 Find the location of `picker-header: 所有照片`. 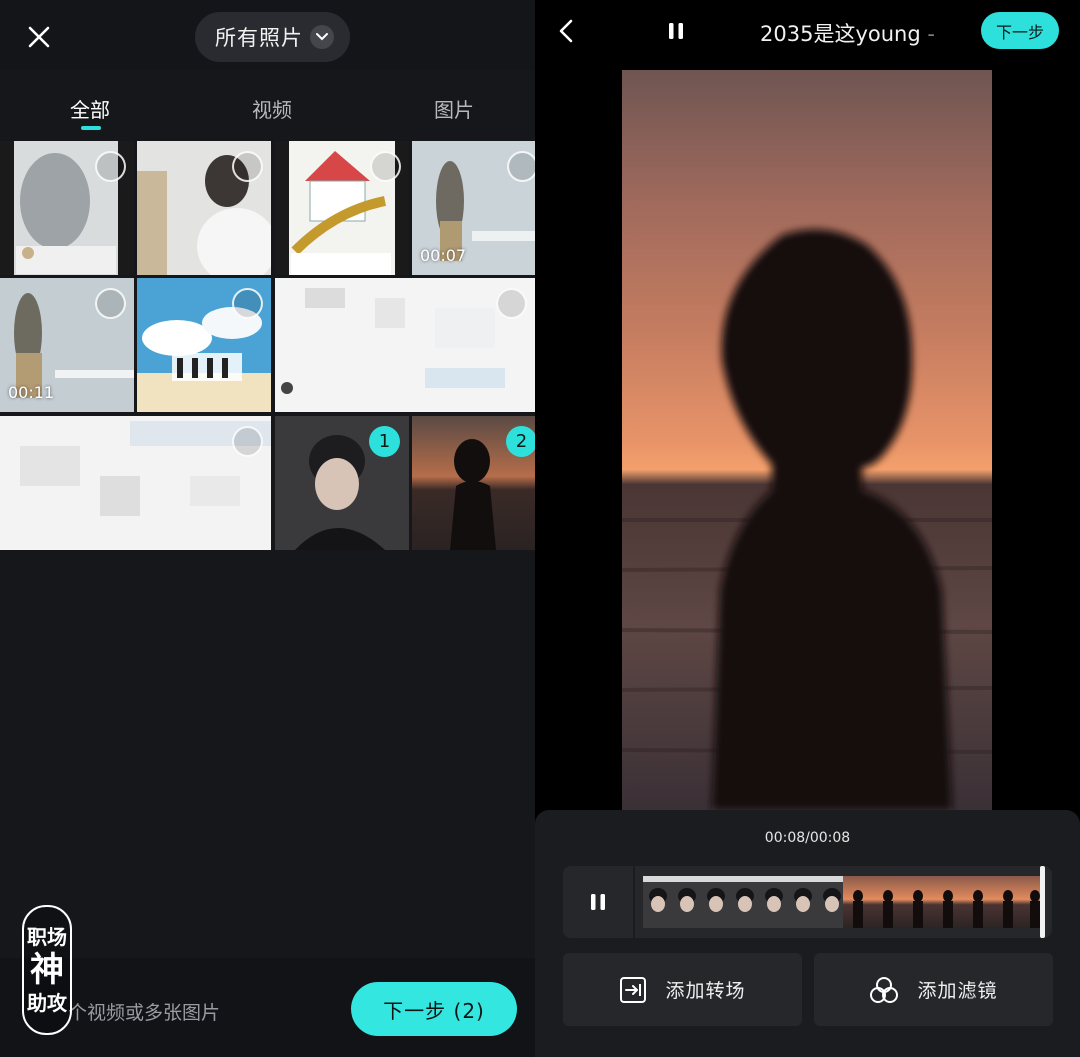

picker-header: 所有照片 is located at coordinates (267, 35).